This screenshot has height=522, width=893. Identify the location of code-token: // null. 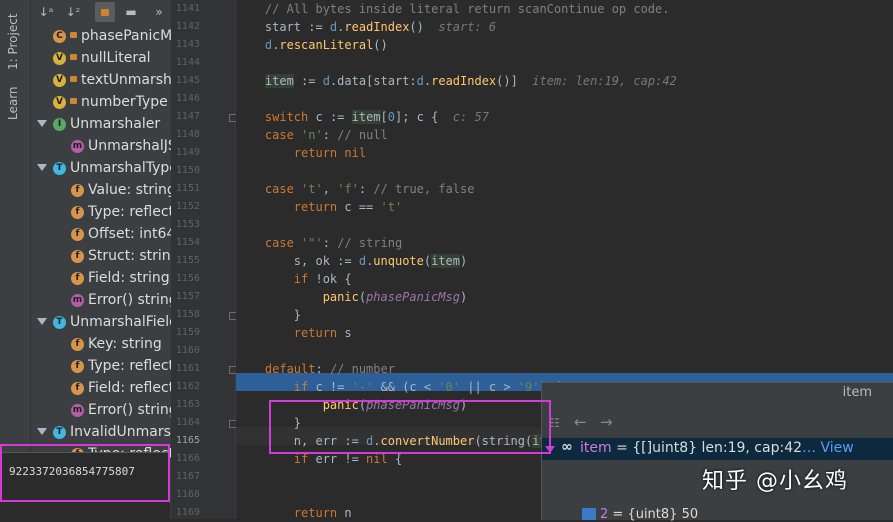
(362, 135).